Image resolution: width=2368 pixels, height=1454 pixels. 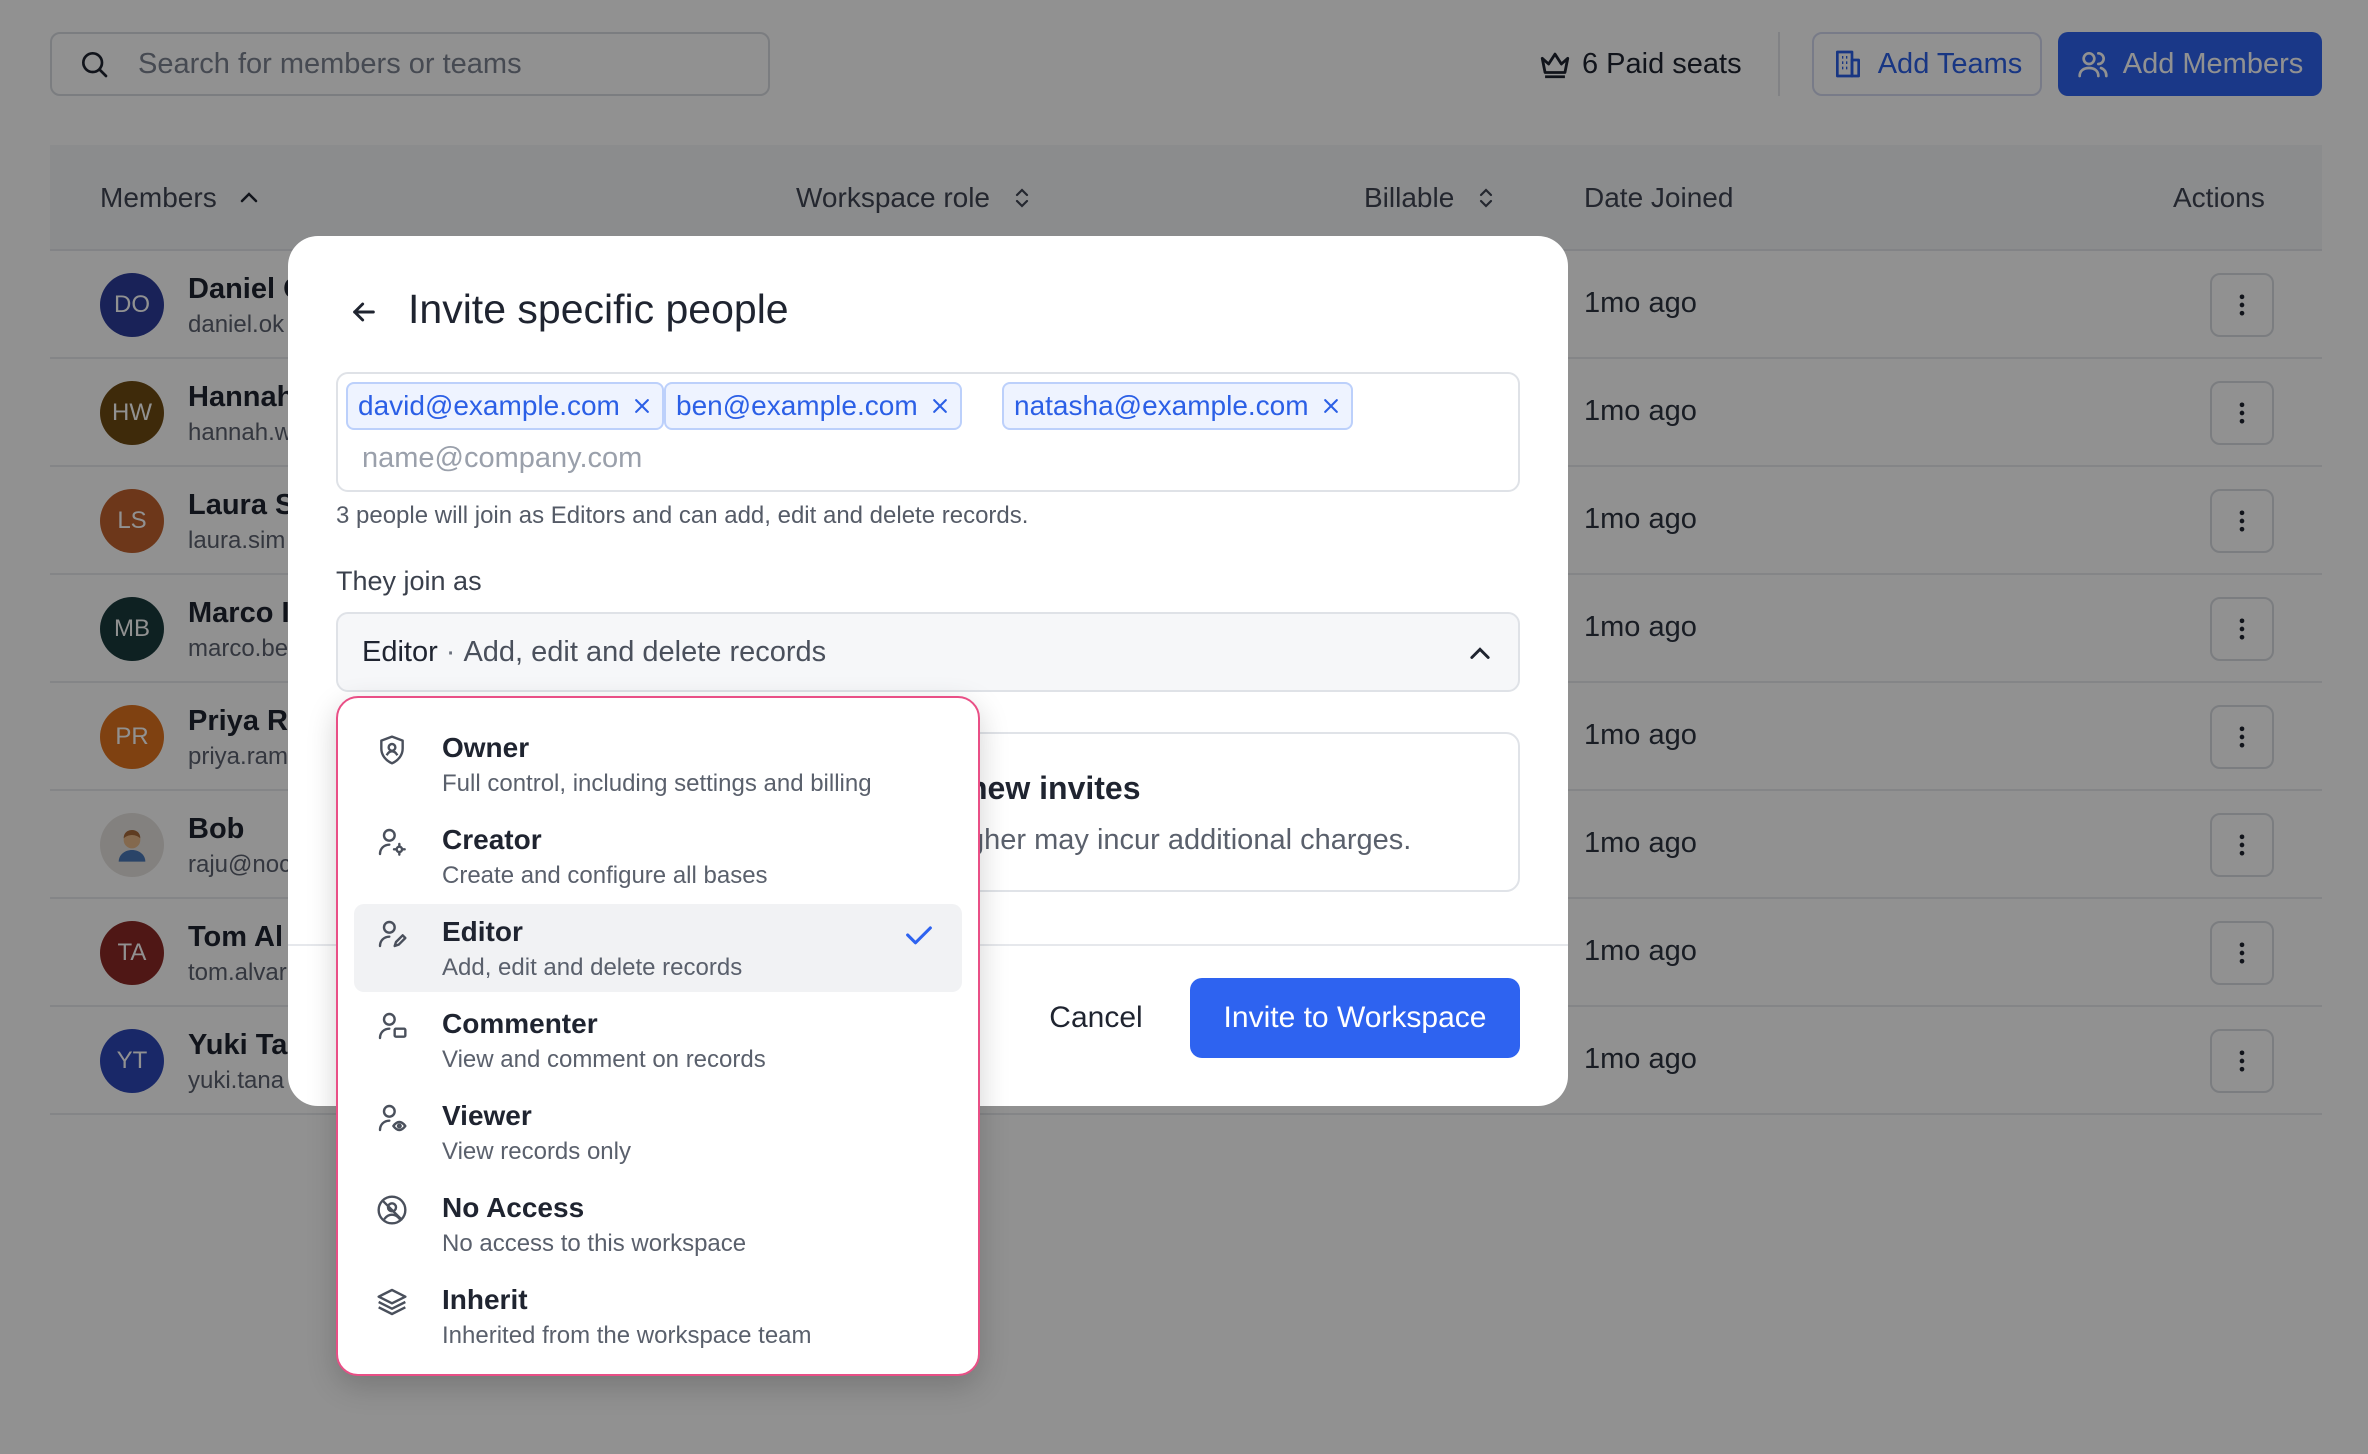 What do you see at coordinates (598, 309) in the screenshot?
I see `modal-title: Invite specific people` at bounding box center [598, 309].